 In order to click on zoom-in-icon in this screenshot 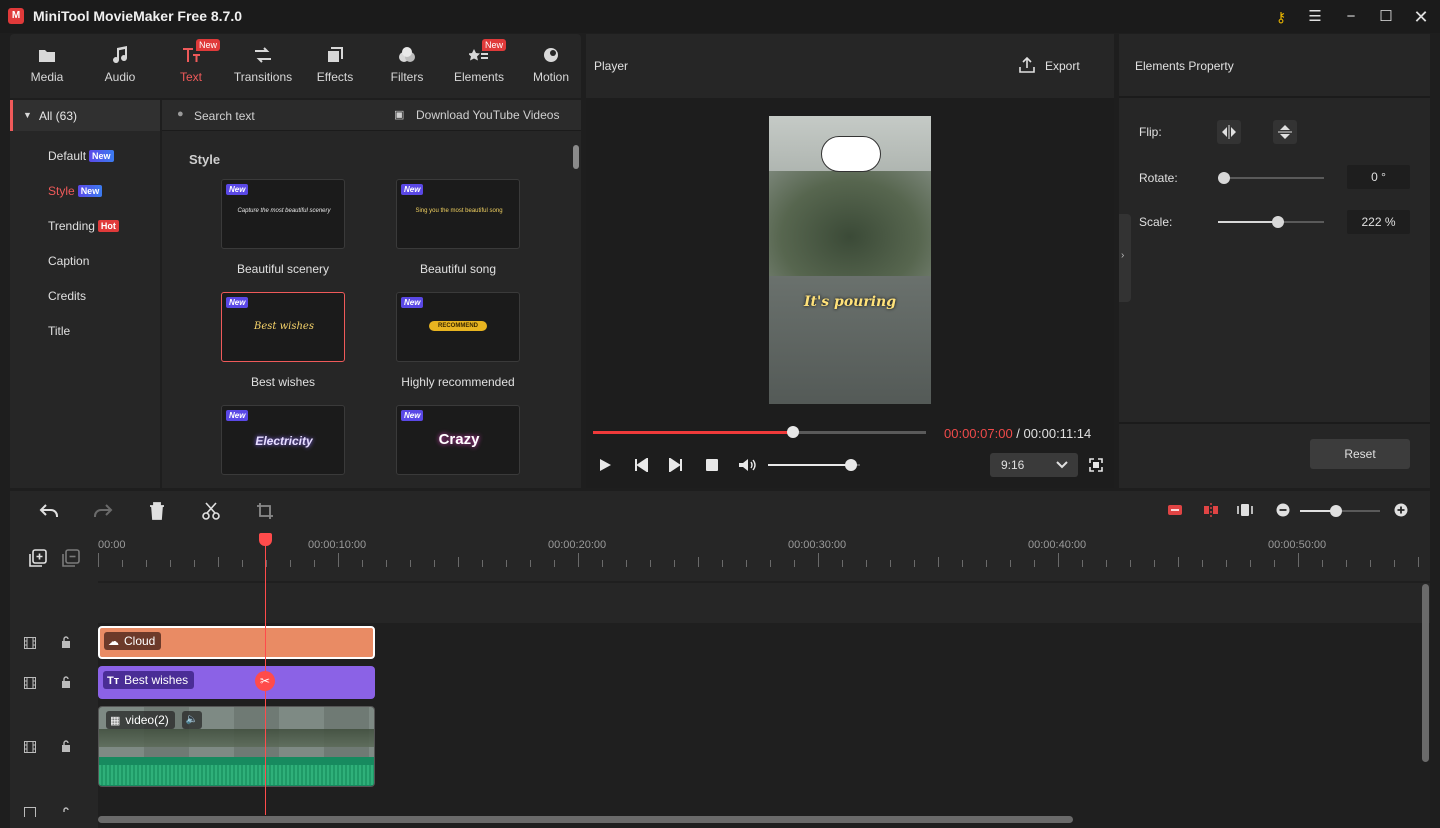, I will do `click(1401, 510)`.